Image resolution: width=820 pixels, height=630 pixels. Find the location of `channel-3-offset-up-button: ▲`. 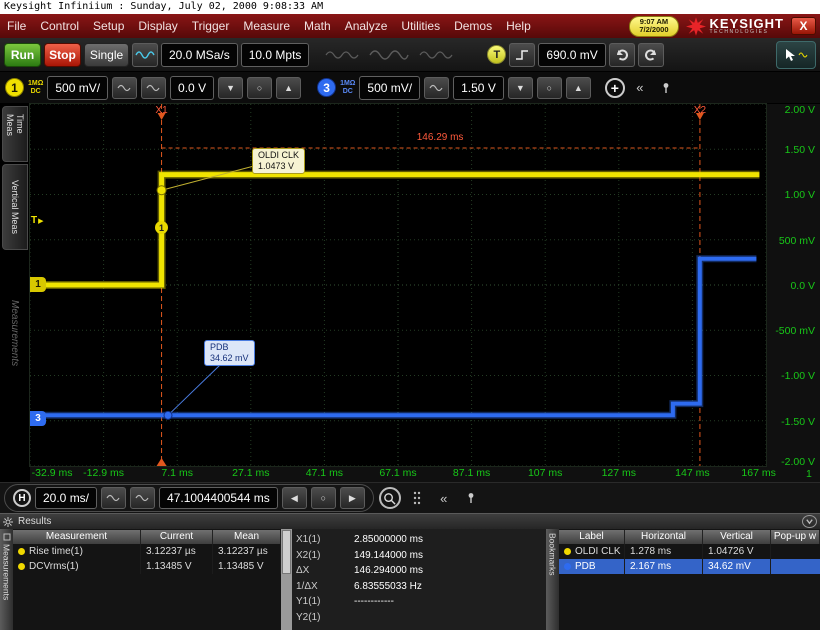

channel-3-offset-up-button: ▲ is located at coordinates (578, 87).